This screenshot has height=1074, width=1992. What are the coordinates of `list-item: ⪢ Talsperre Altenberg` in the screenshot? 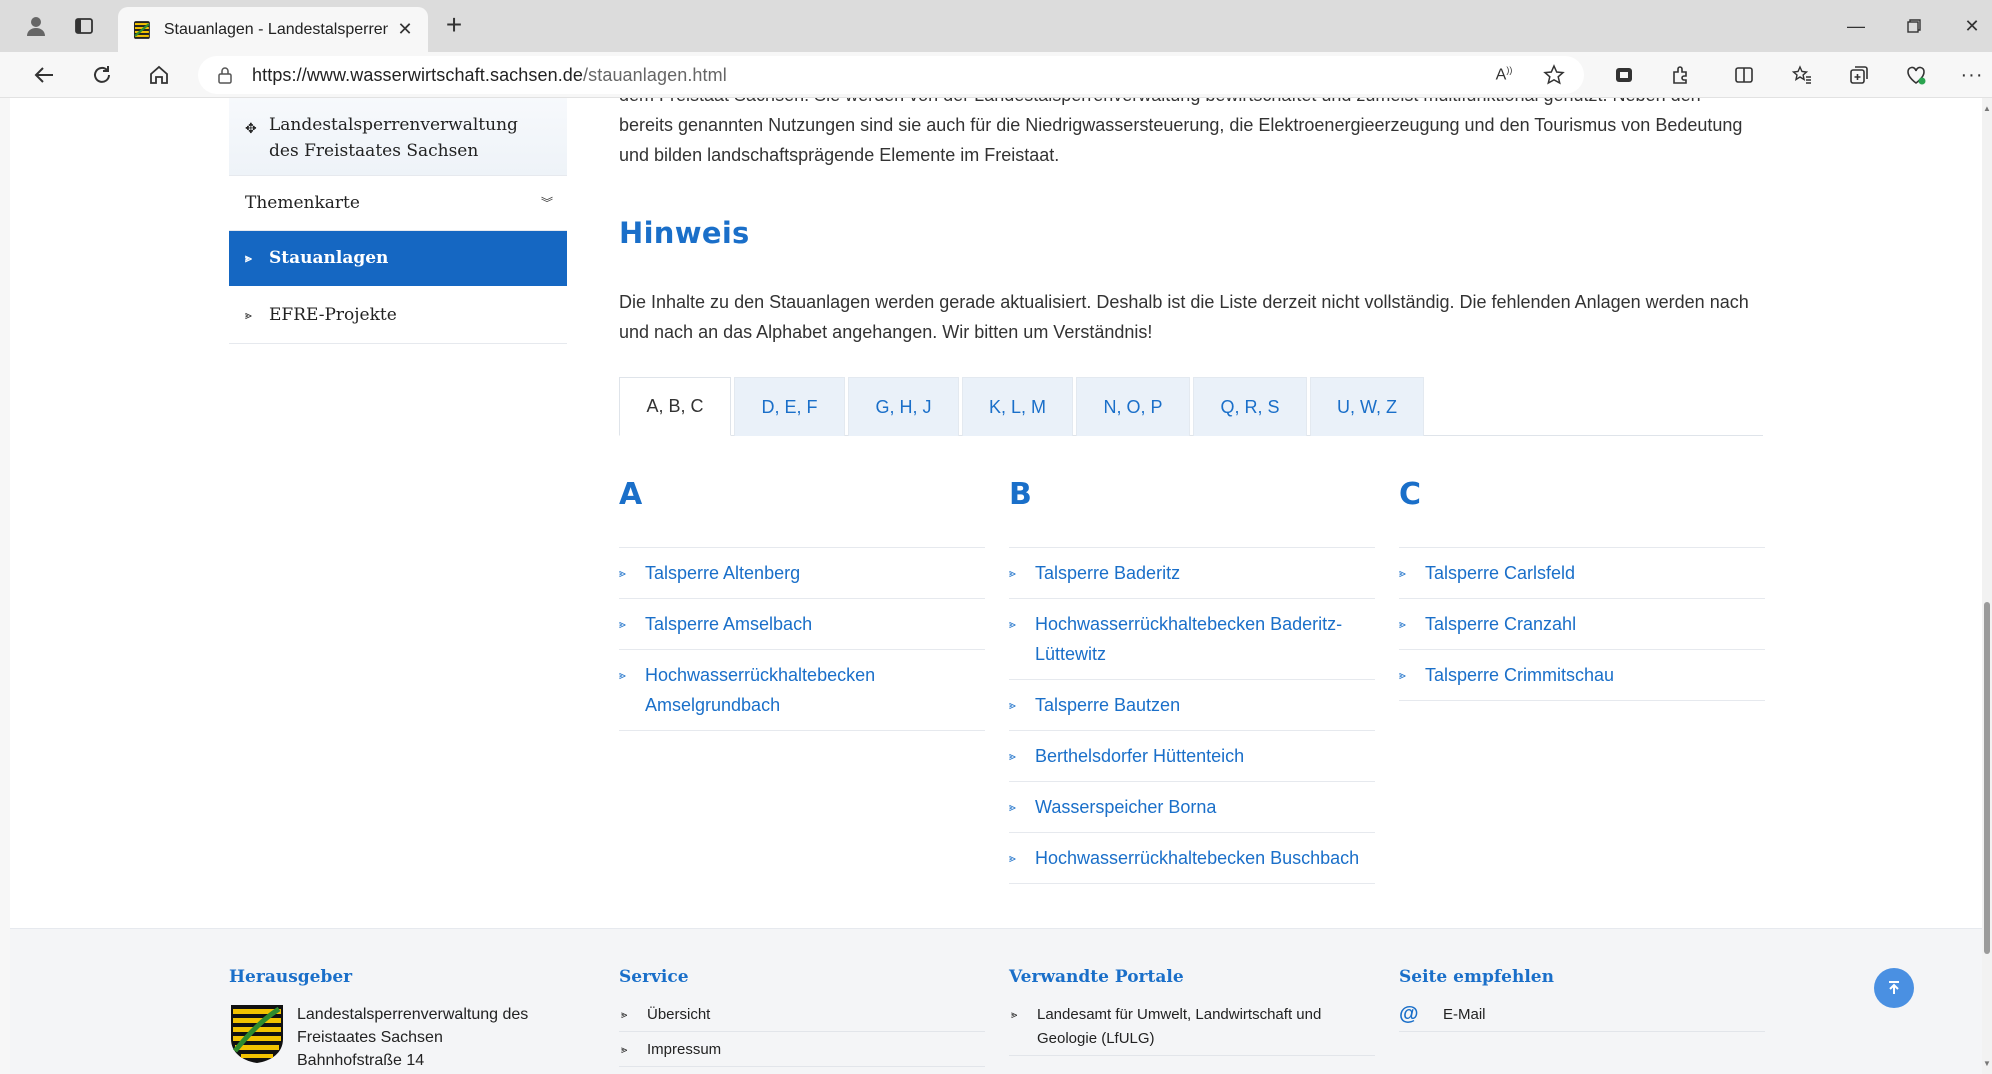 It's located at (802, 573).